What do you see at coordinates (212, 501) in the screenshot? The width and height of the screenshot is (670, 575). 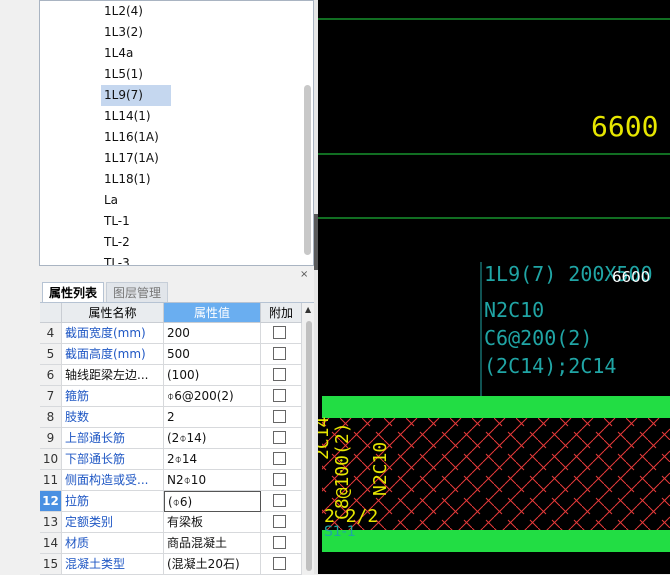 I see `property-value: (⌽6)` at bounding box center [212, 501].